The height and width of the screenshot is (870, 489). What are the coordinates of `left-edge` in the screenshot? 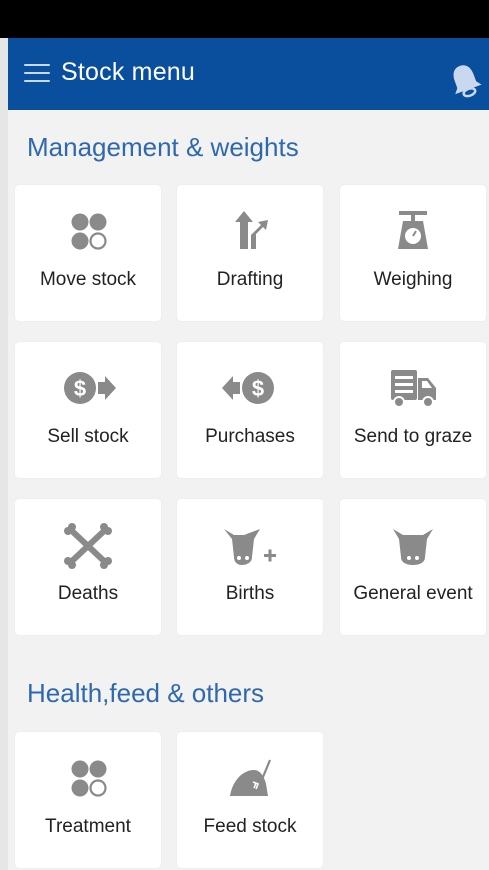 It's located at (4, 454).